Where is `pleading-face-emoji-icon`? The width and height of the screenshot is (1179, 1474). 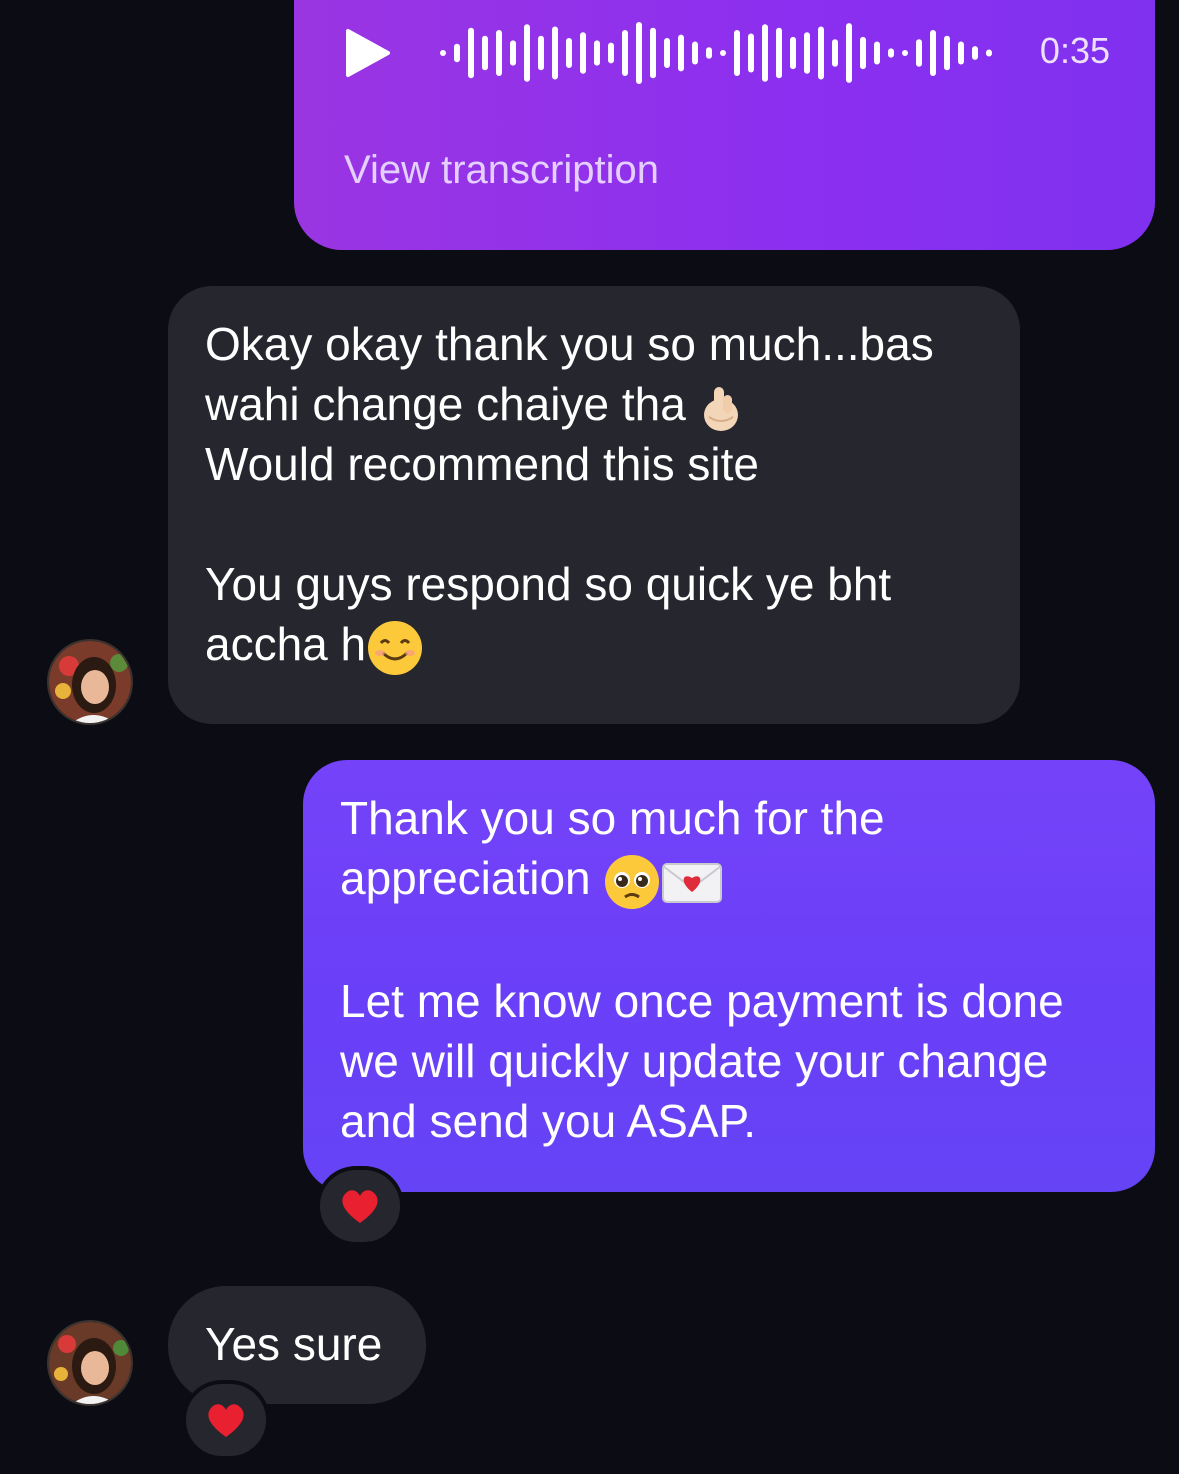
pleading-face-emoji-icon is located at coordinates (632, 881).